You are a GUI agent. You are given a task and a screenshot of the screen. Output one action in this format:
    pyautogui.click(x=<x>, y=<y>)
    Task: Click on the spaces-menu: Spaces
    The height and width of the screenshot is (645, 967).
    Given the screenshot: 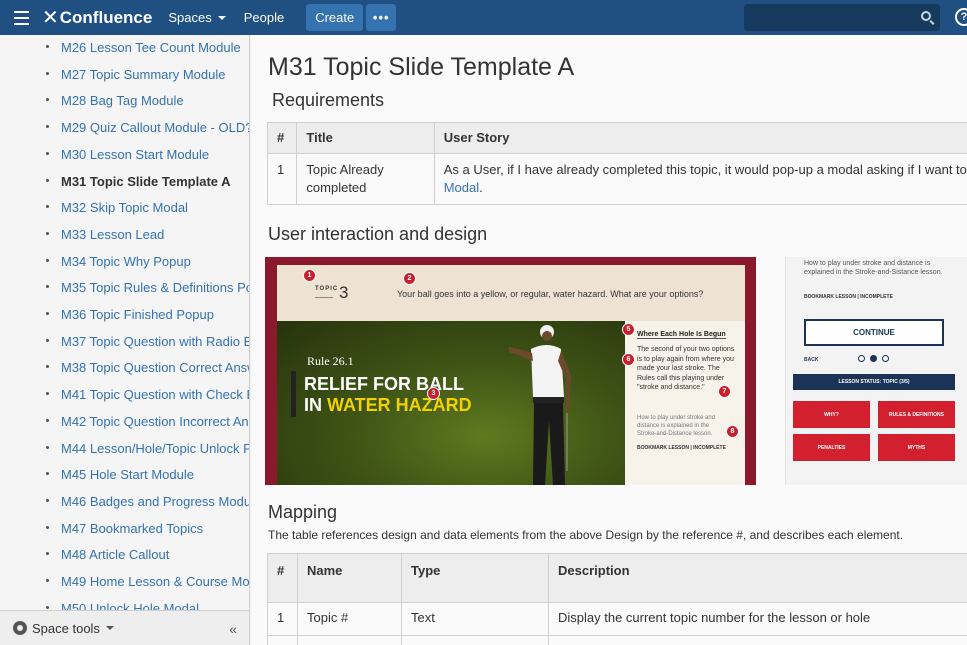 What is the action you would take?
    pyautogui.click(x=197, y=17)
    